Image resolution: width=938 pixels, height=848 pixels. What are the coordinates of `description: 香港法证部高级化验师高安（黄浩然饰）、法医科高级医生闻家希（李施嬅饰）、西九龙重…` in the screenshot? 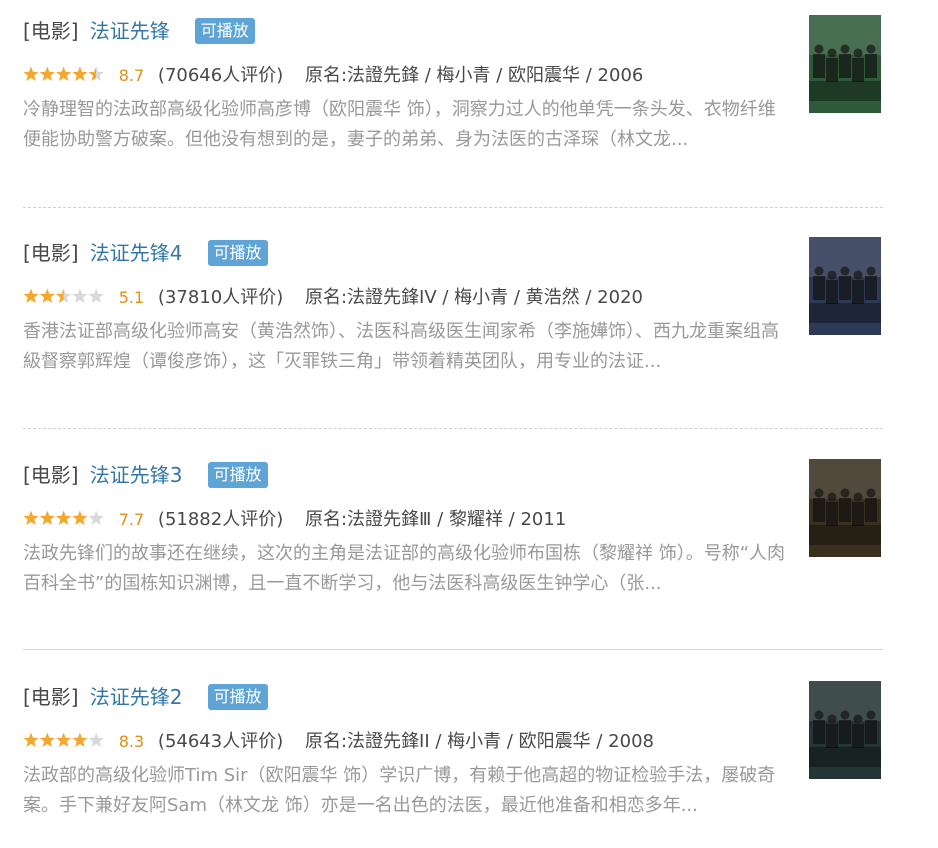 It's located at (401, 346).